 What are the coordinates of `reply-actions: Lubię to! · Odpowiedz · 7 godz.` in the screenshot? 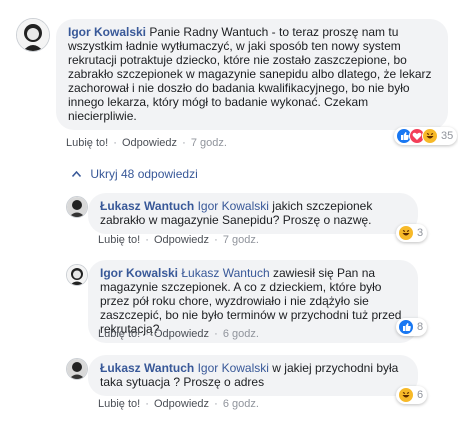 It's located at (178, 240).